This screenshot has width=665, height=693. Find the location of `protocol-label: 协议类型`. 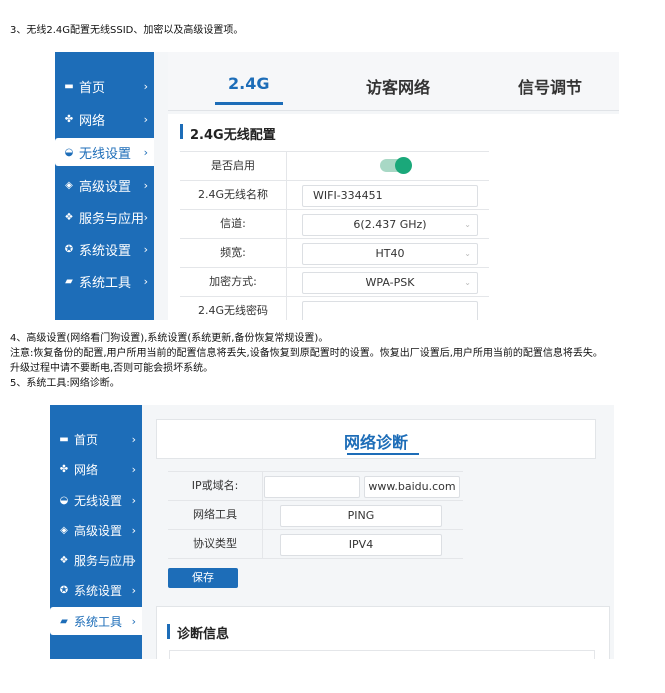

protocol-label: 协议类型 is located at coordinates (215, 544).